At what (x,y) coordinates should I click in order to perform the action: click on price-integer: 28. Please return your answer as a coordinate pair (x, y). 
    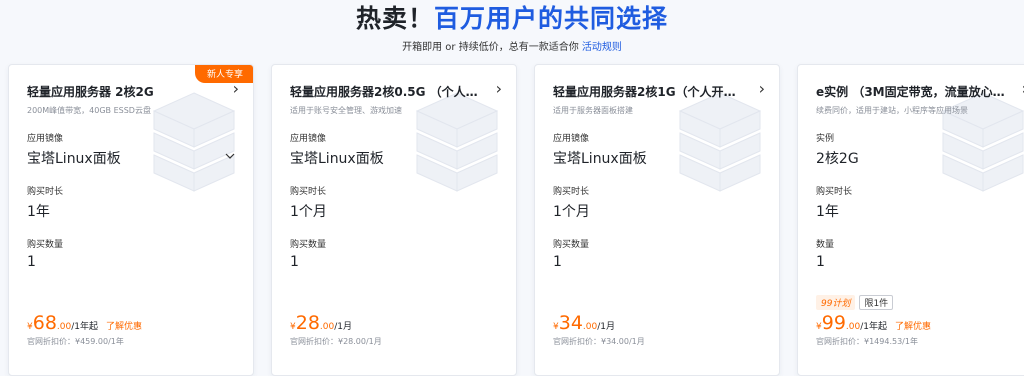
    Looking at the image, I should click on (307, 323).